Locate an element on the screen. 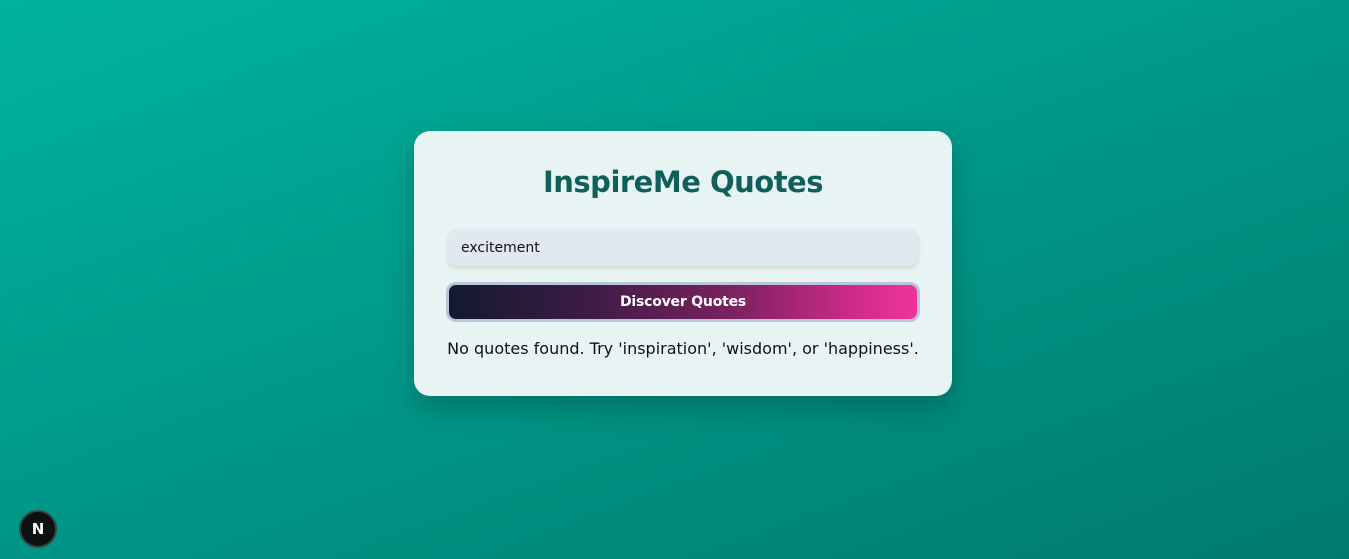 The width and height of the screenshot is (1349, 559). search-input is located at coordinates (683, 247).